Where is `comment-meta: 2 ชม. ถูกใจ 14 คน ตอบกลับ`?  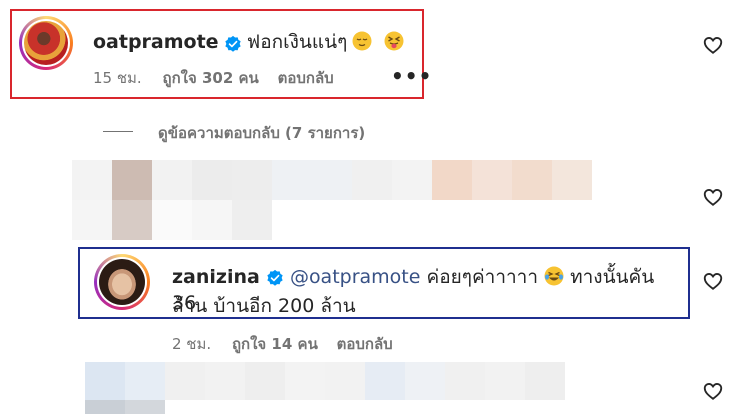 comment-meta: 2 ชม. ถูกใจ 14 คน ตอบกลับ is located at coordinates (282, 344).